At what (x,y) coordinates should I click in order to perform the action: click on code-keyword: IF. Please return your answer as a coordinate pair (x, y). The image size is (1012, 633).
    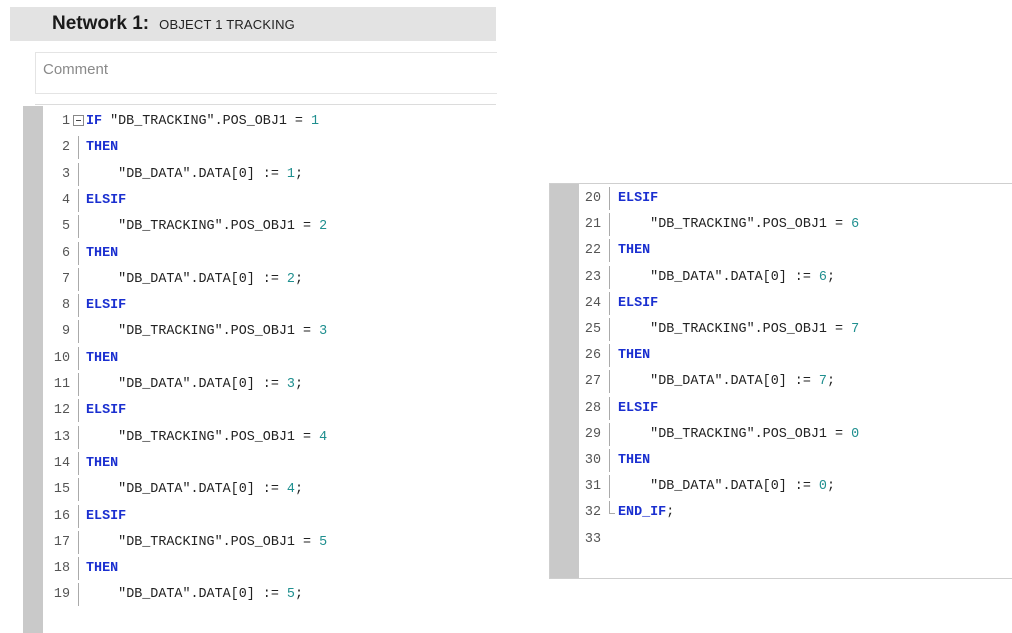
    Looking at the image, I should click on (94, 121).